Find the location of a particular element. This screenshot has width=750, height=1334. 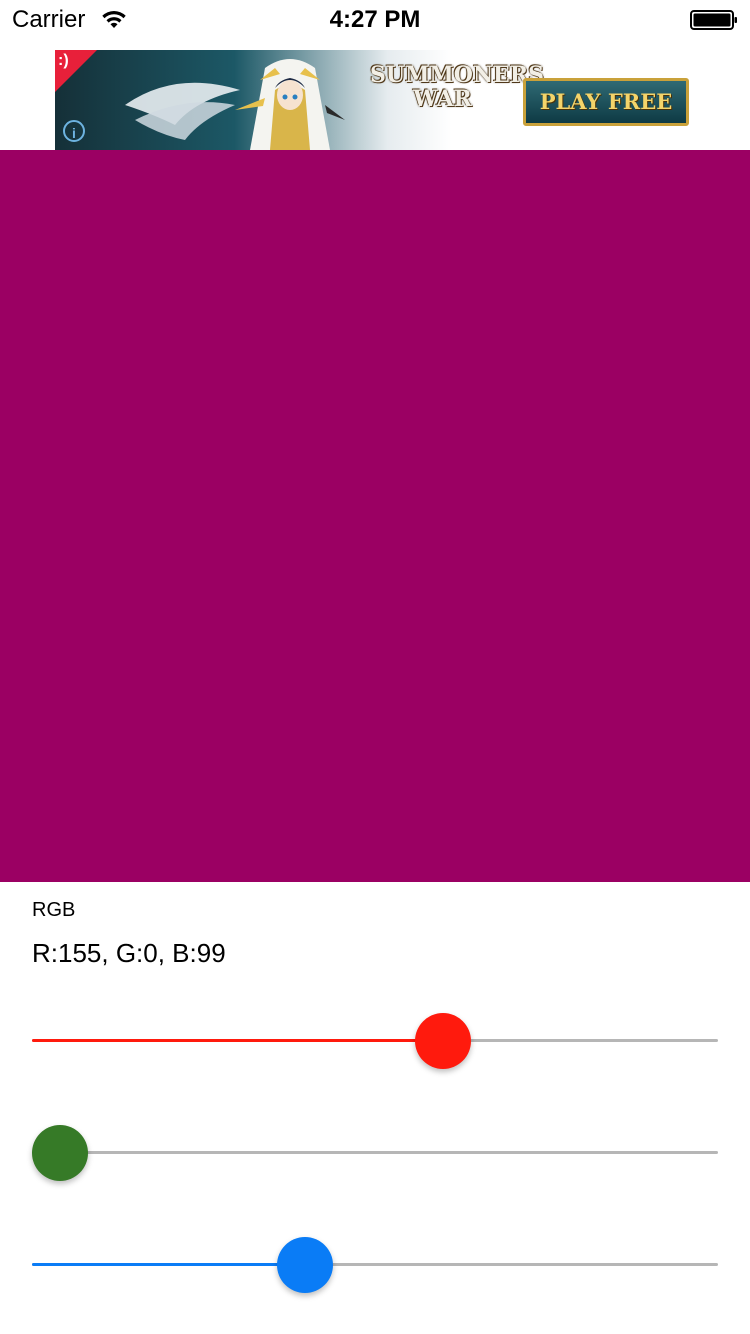

green-slider is located at coordinates (375, 1153).